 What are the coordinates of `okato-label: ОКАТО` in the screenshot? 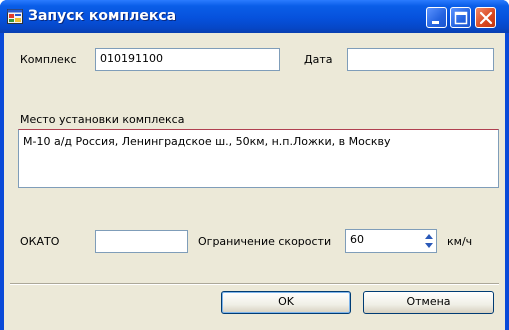 It's located at (40, 241).